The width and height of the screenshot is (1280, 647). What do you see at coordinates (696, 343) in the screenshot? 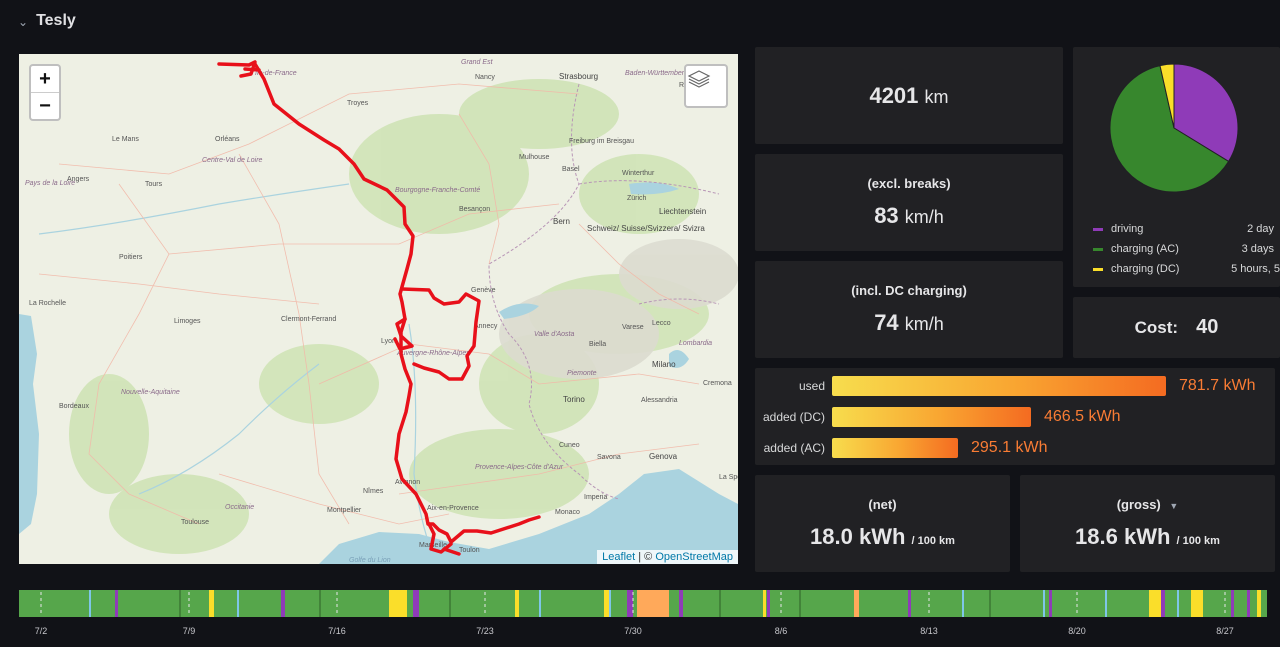
I see `map-place-label: Lombardia` at bounding box center [696, 343].